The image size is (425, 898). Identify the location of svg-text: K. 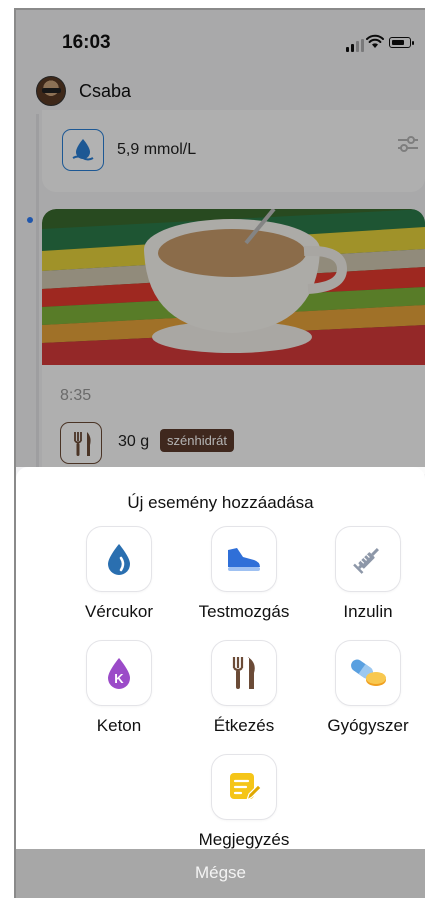
(119, 678).